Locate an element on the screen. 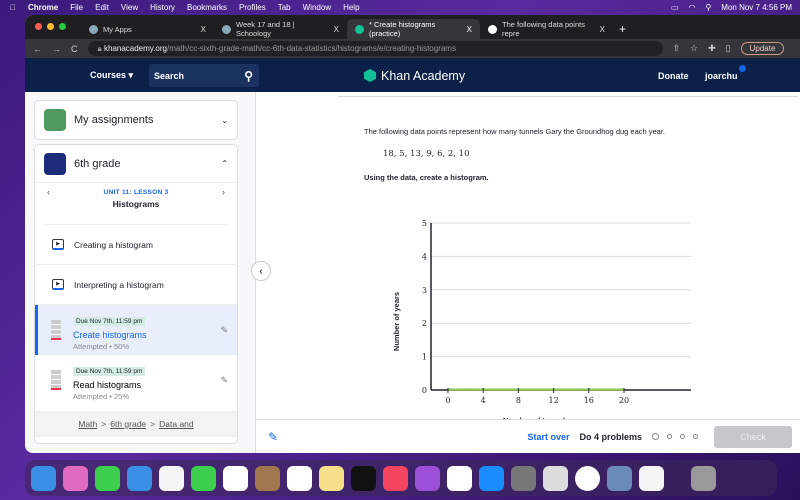 This screenshot has height=500, width=800. messages-icon is located at coordinates (107, 478).